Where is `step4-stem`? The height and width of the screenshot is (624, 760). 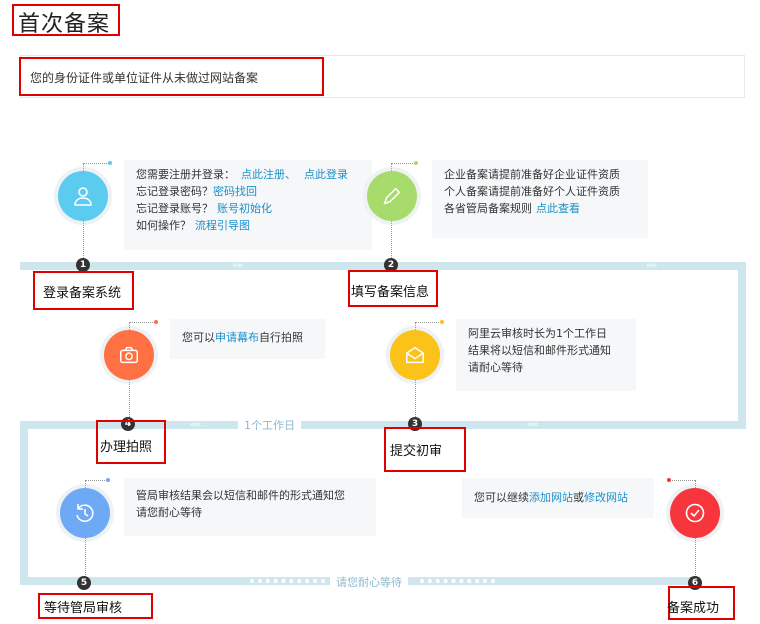
step4-stem is located at coordinates (129, 326).